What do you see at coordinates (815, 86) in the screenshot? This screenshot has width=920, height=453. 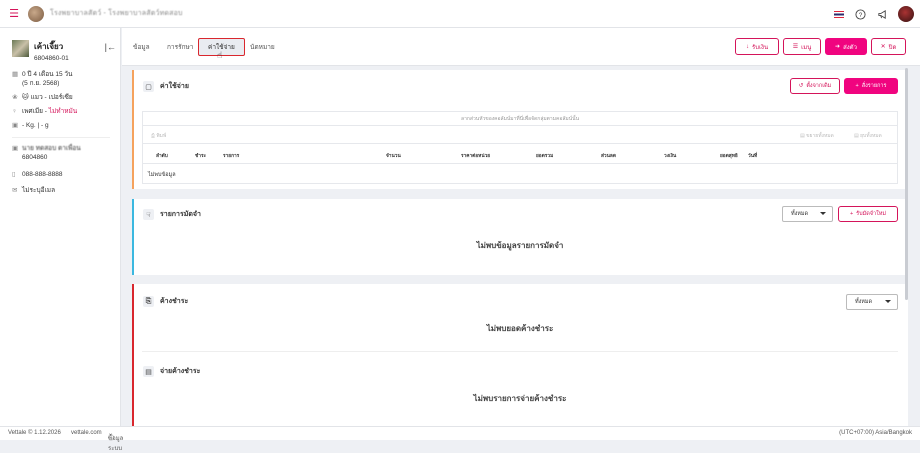 I see `history-button: ↺ ตั้งจากเดิม` at bounding box center [815, 86].